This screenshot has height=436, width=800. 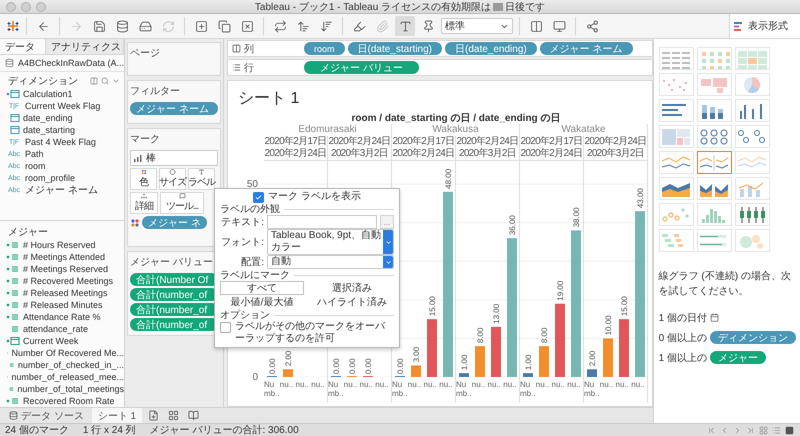 What do you see at coordinates (46, 415) in the screenshot?
I see `data-source-tab: データ ソース` at bounding box center [46, 415].